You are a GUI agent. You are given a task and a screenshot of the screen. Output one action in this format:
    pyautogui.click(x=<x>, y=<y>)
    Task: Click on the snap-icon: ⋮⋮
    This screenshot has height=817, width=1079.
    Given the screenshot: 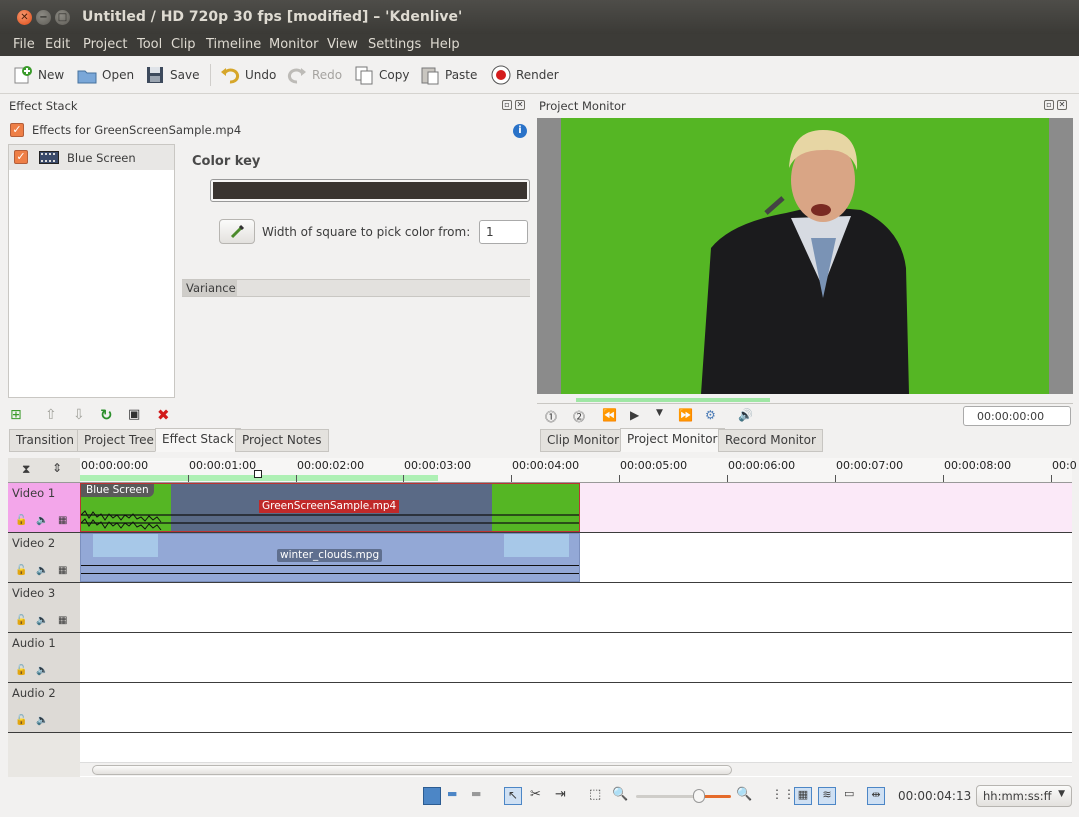 What is the action you would take?
    pyautogui.click(x=783, y=796)
    